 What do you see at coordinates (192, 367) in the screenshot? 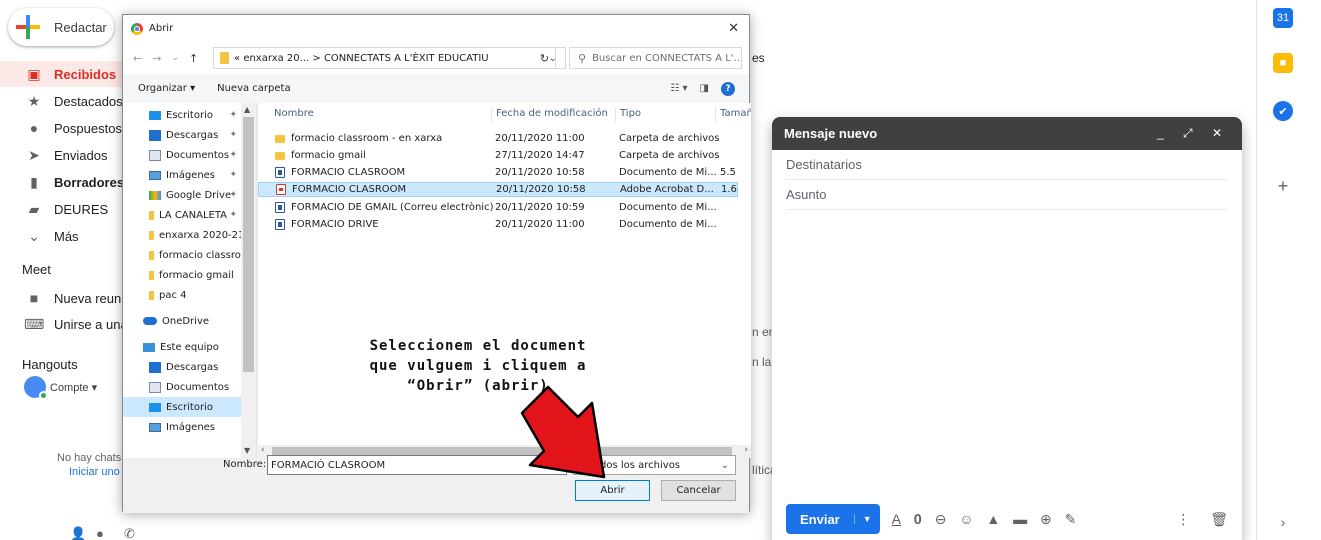
I see `tree-item-label: Descargas` at bounding box center [192, 367].